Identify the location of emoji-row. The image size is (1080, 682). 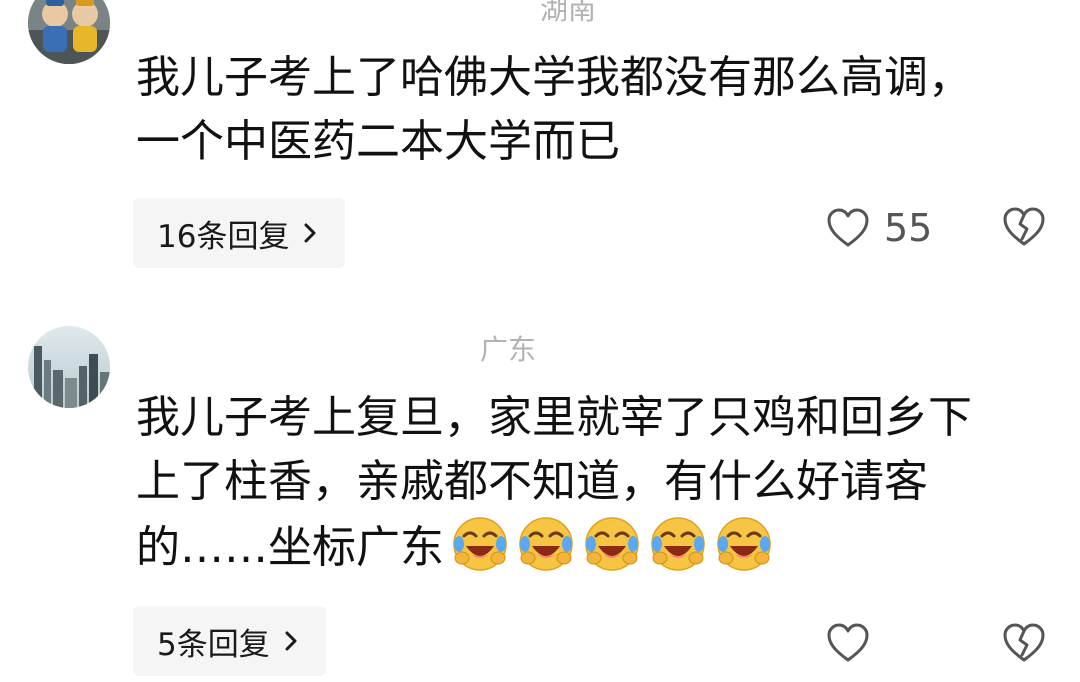
(609, 545).